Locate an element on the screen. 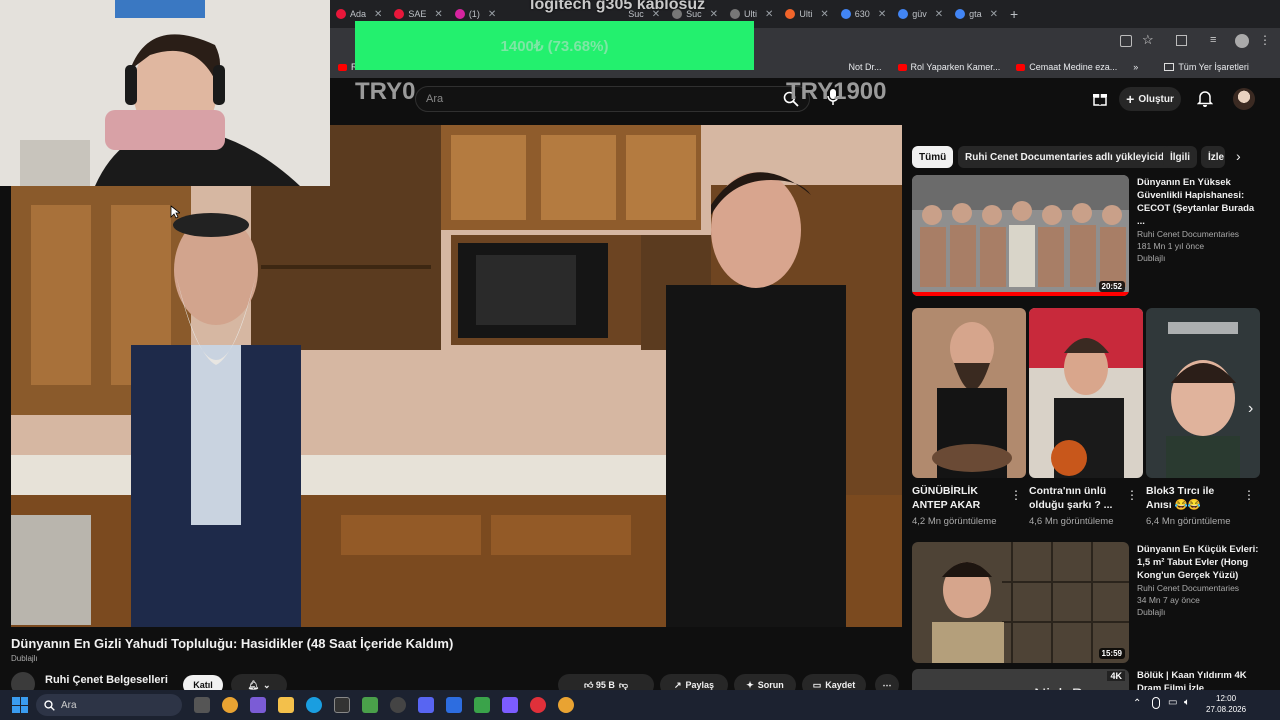  install-icon is located at coordinates (1126, 41).